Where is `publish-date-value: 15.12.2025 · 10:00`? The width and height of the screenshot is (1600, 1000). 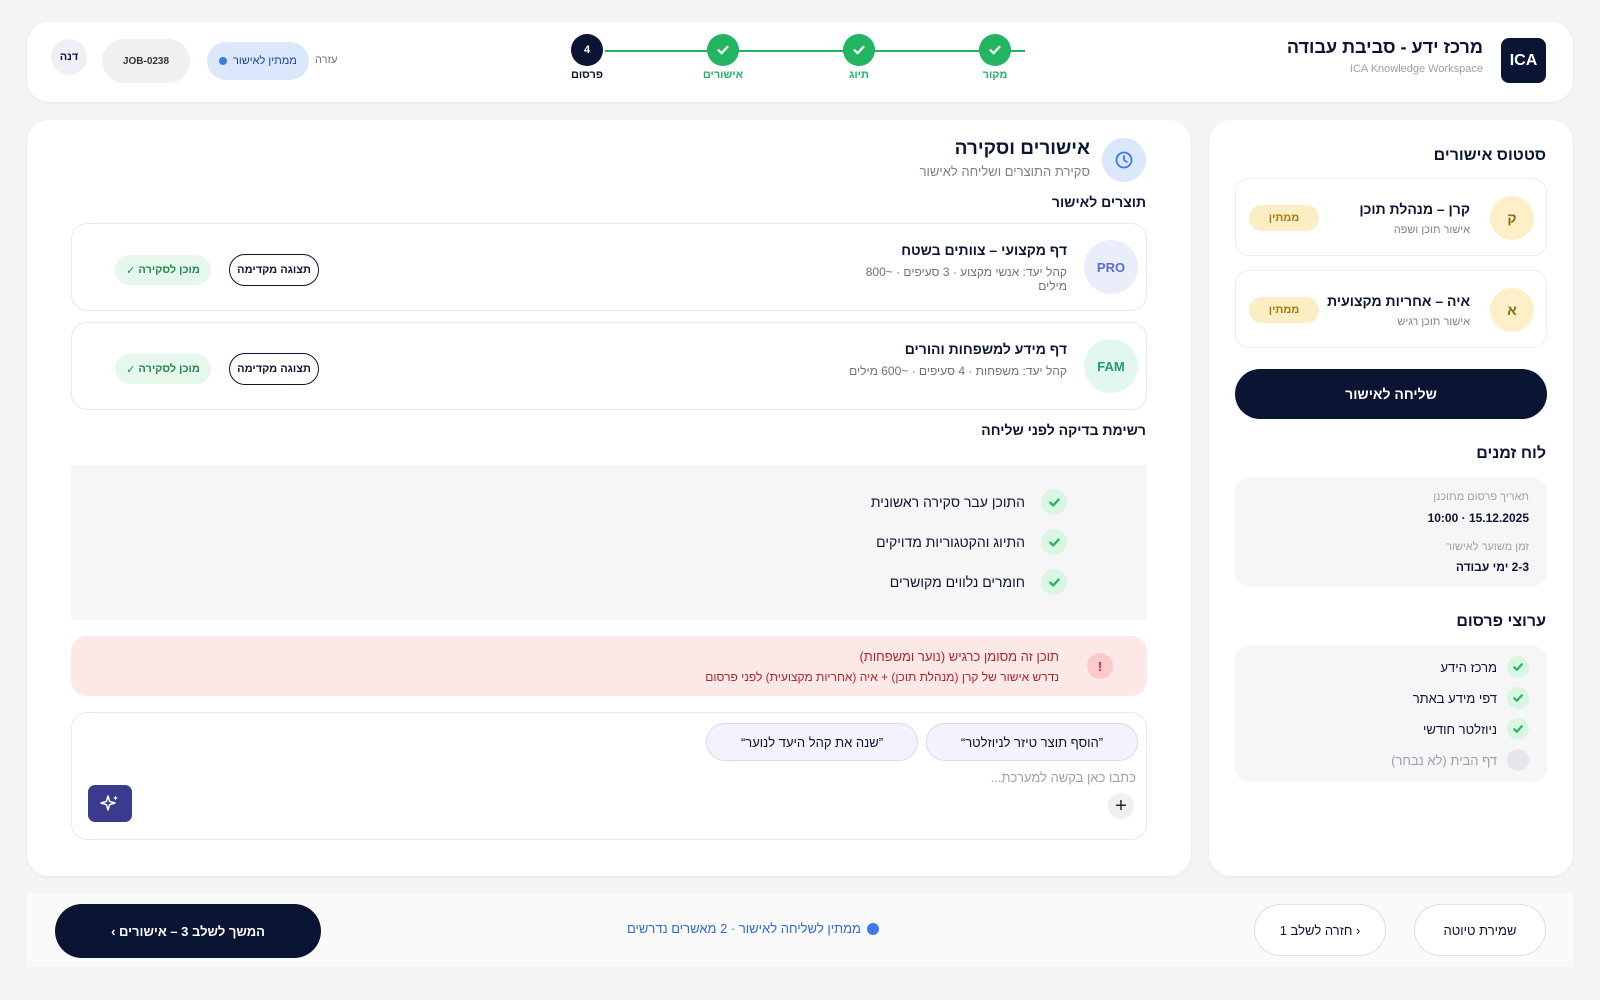
publish-date-value: 15.12.2025 · 10:00 is located at coordinates (1478, 518).